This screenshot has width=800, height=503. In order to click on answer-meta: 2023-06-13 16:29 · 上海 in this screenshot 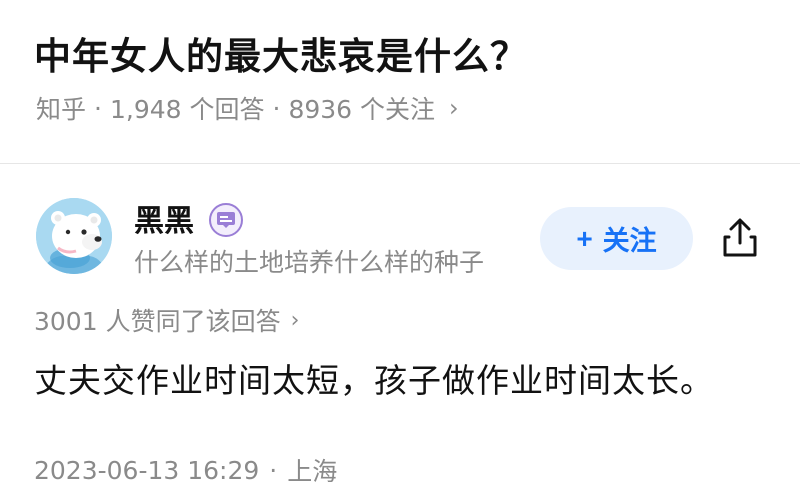, I will do `click(185, 470)`.